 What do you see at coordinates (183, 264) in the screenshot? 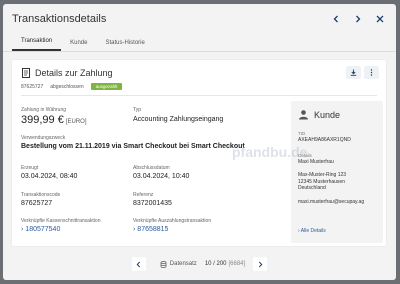
I see `pager-label-text: Datensatz` at bounding box center [183, 264].